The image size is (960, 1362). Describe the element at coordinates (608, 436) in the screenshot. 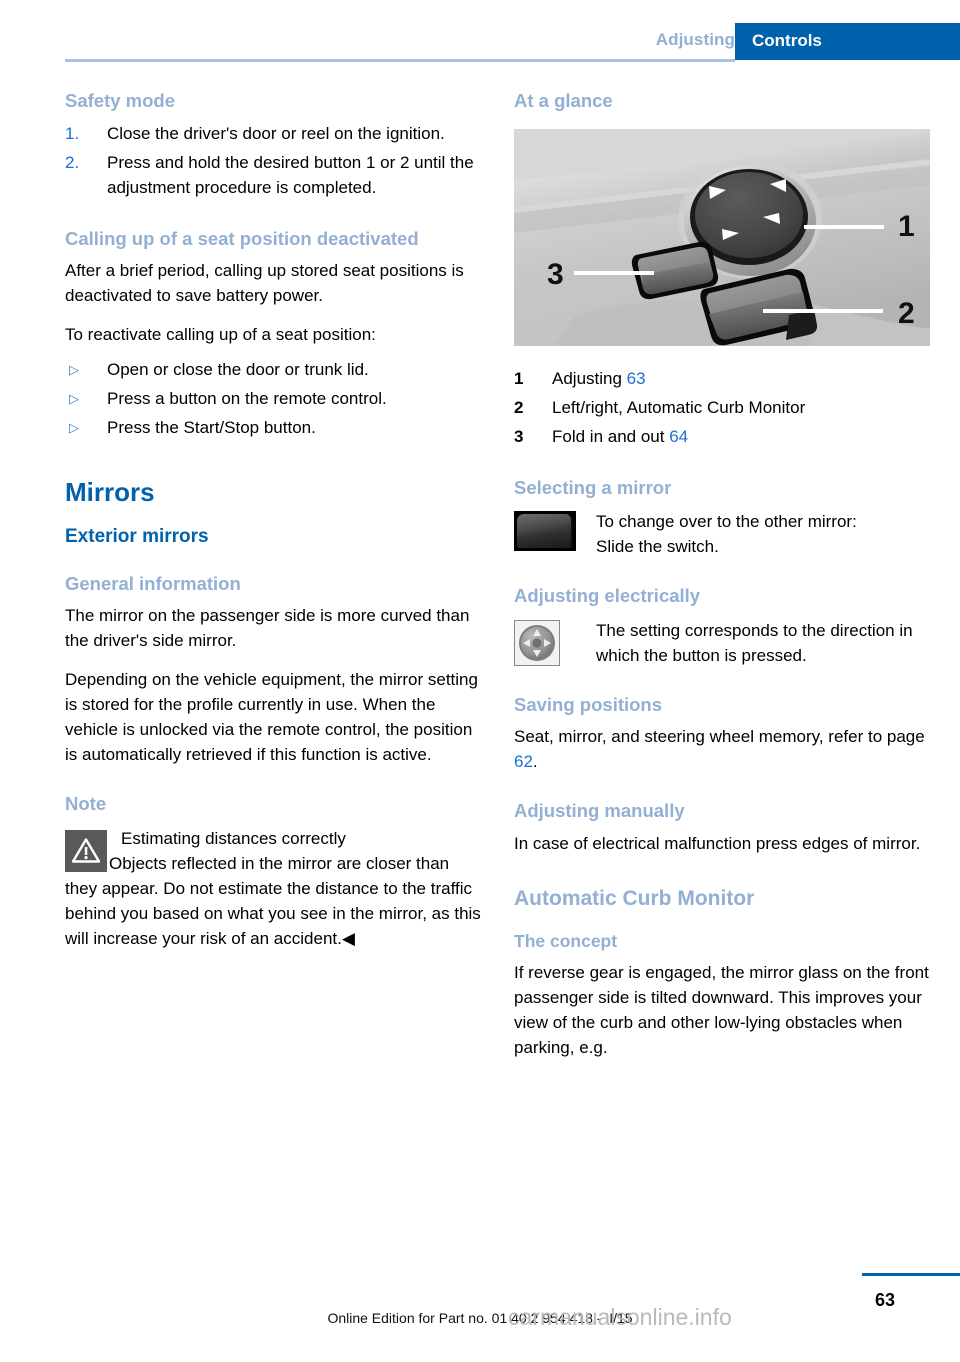

I see `legend-label: Fold in and out` at that location.